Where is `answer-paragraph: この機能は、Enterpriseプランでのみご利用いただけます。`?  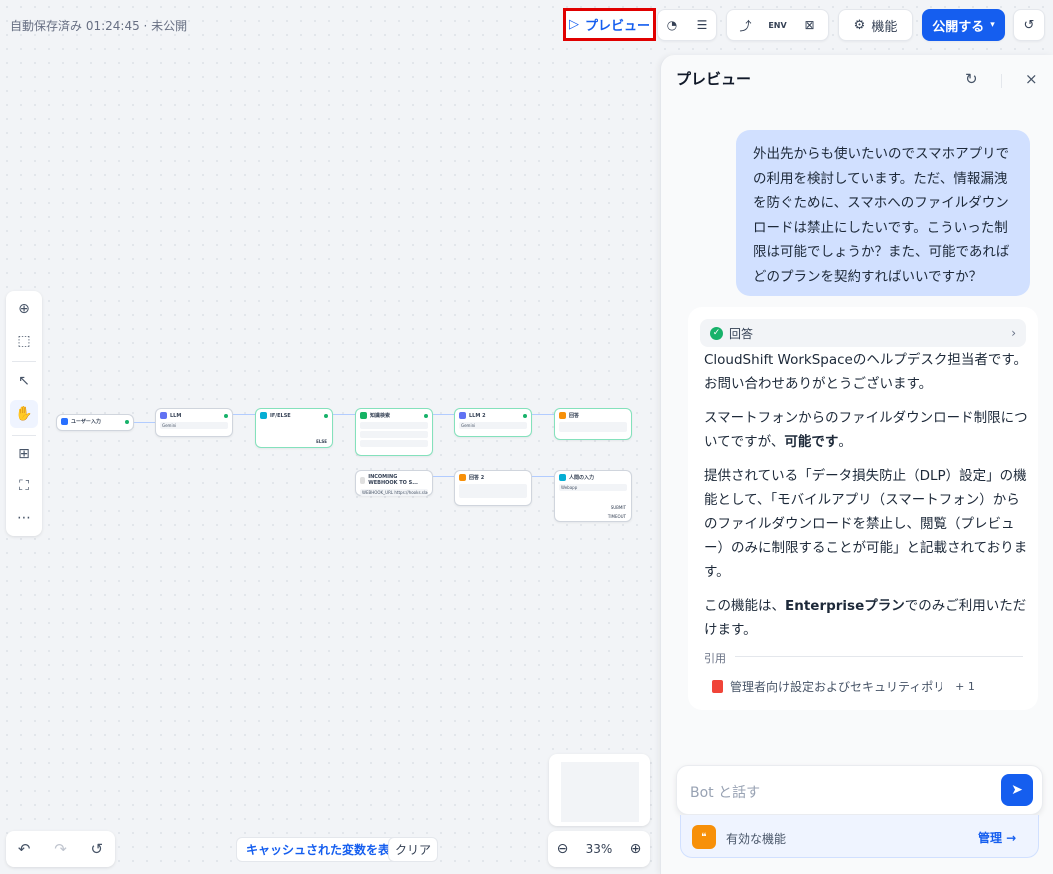 answer-paragraph: この機能は、Enterpriseプランでのみご利用いただけます。 is located at coordinates (865, 618).